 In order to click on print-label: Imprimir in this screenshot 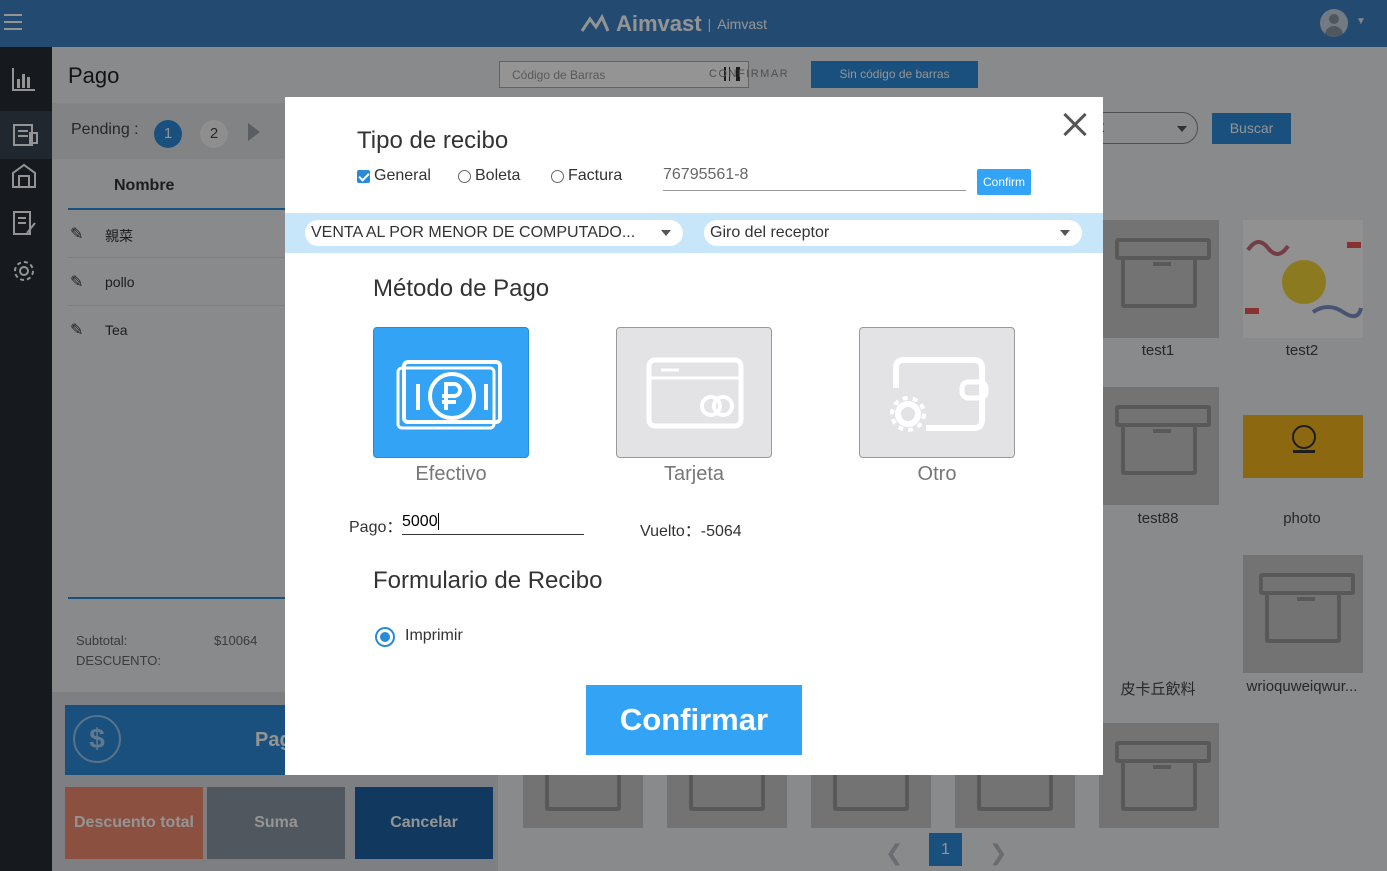, I will do `click(434, 635)`.